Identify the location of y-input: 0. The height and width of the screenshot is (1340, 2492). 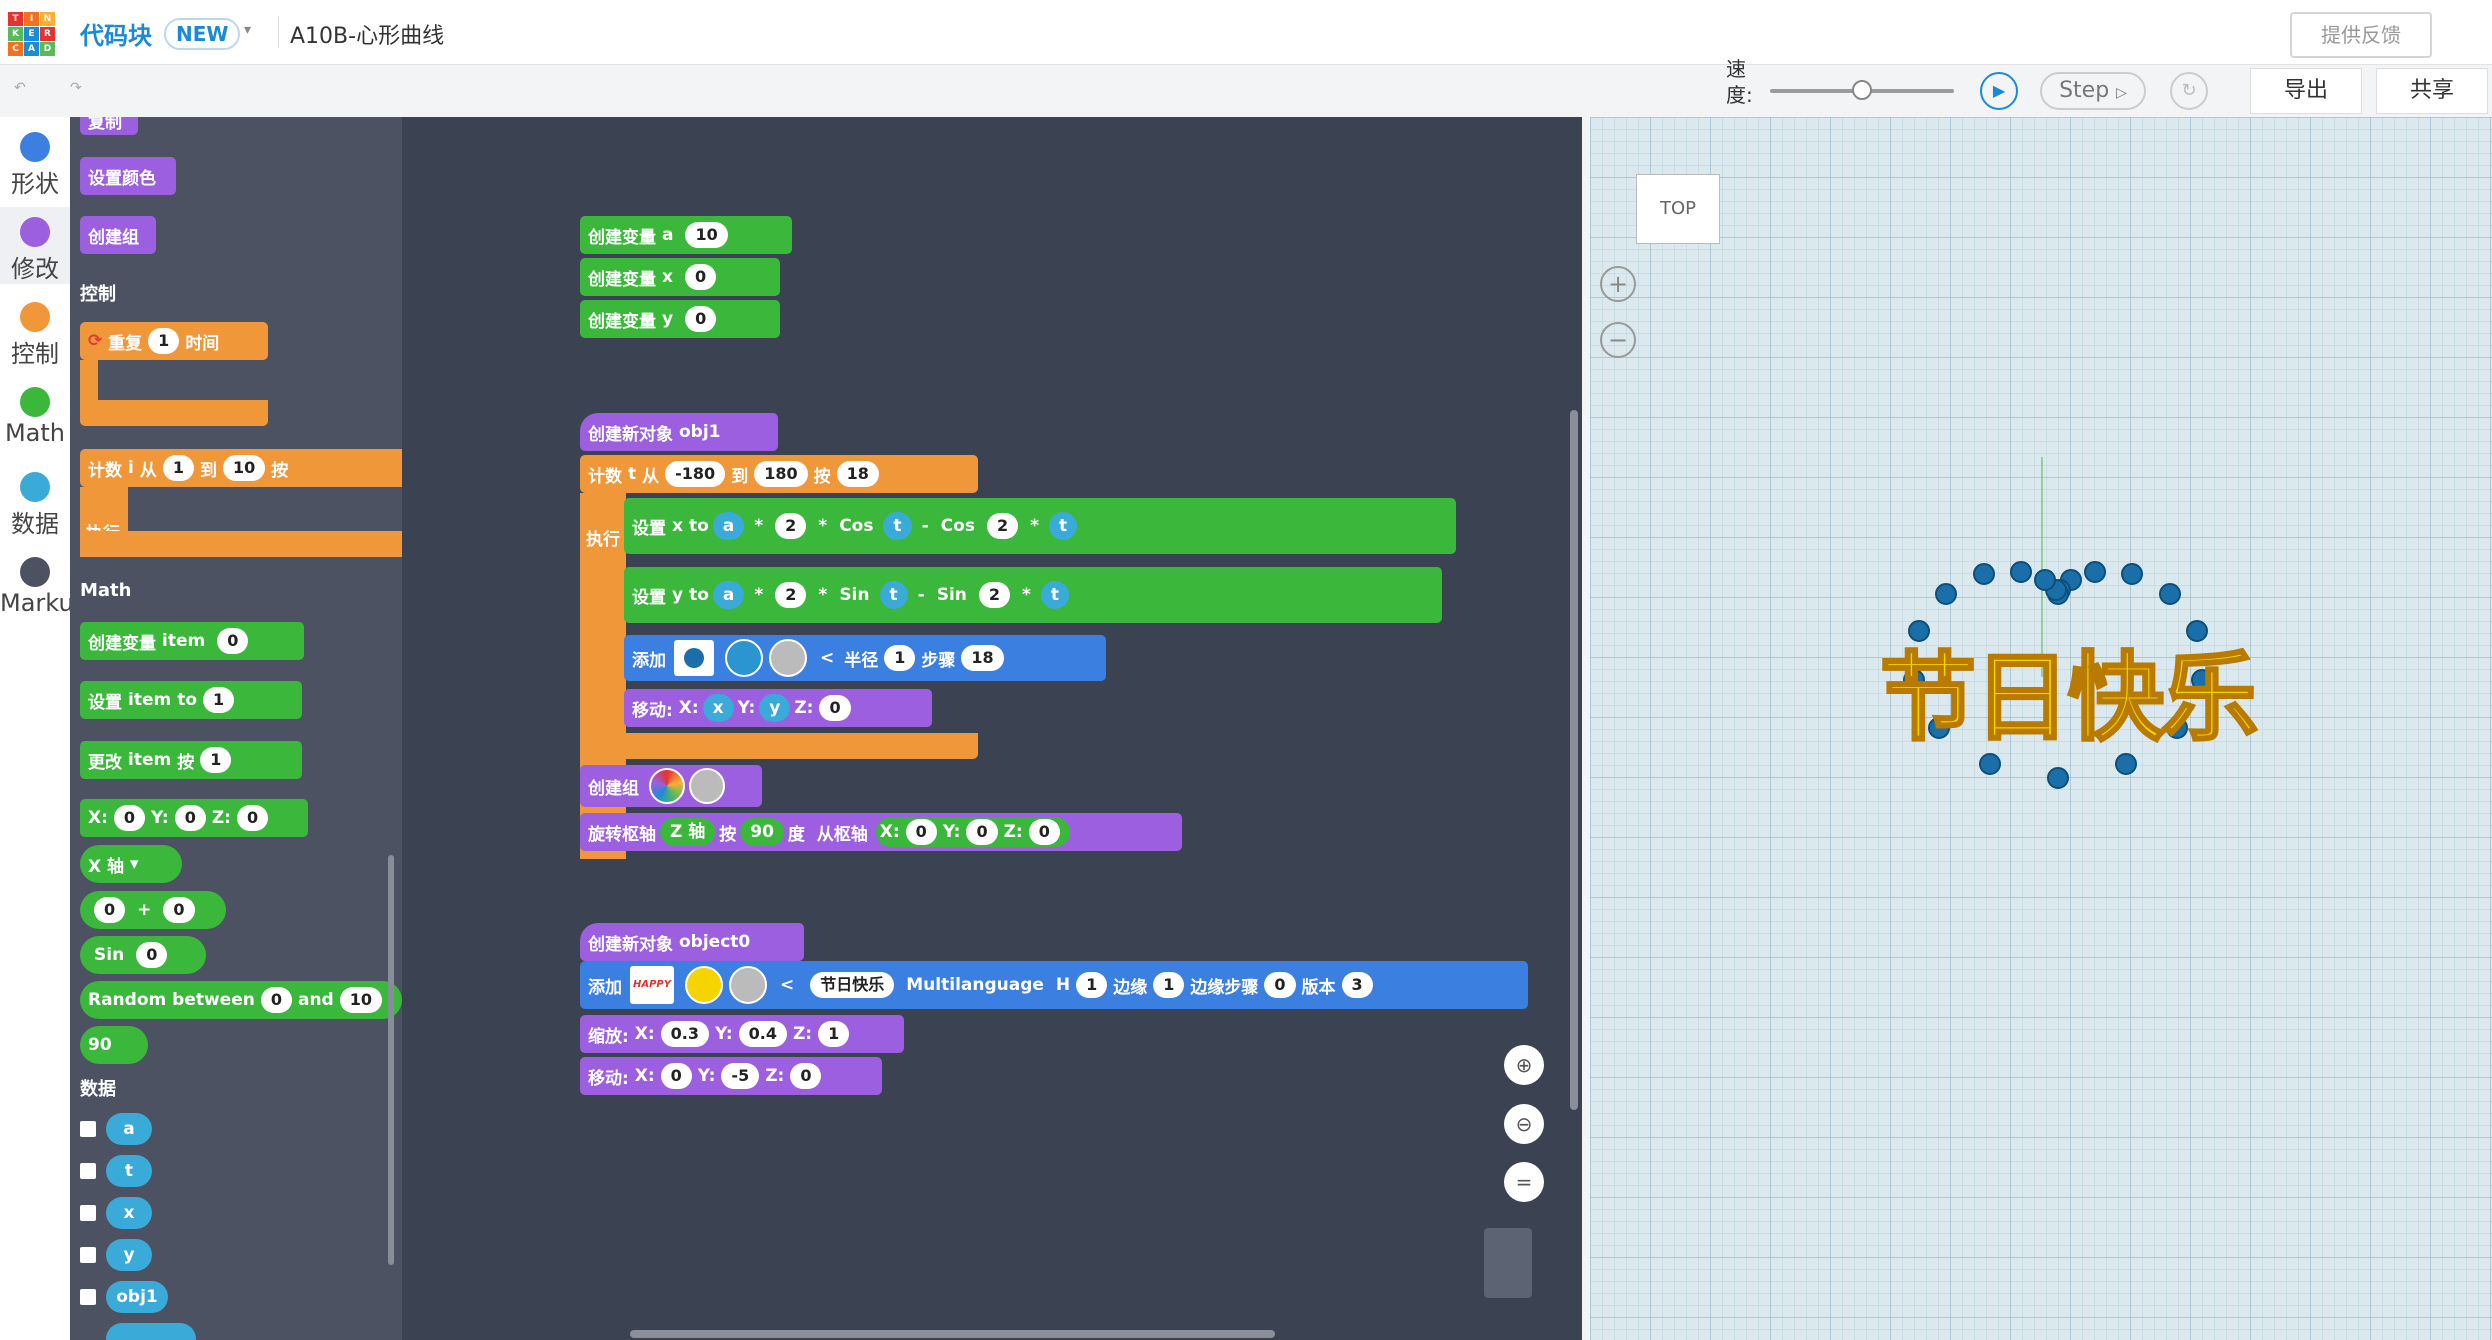
(190, 818).